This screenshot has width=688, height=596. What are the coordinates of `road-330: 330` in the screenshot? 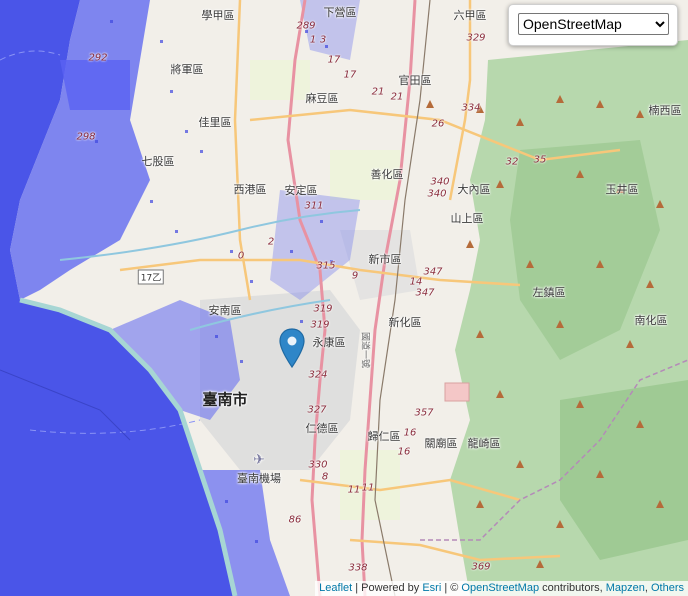 It's located at (318, 465).